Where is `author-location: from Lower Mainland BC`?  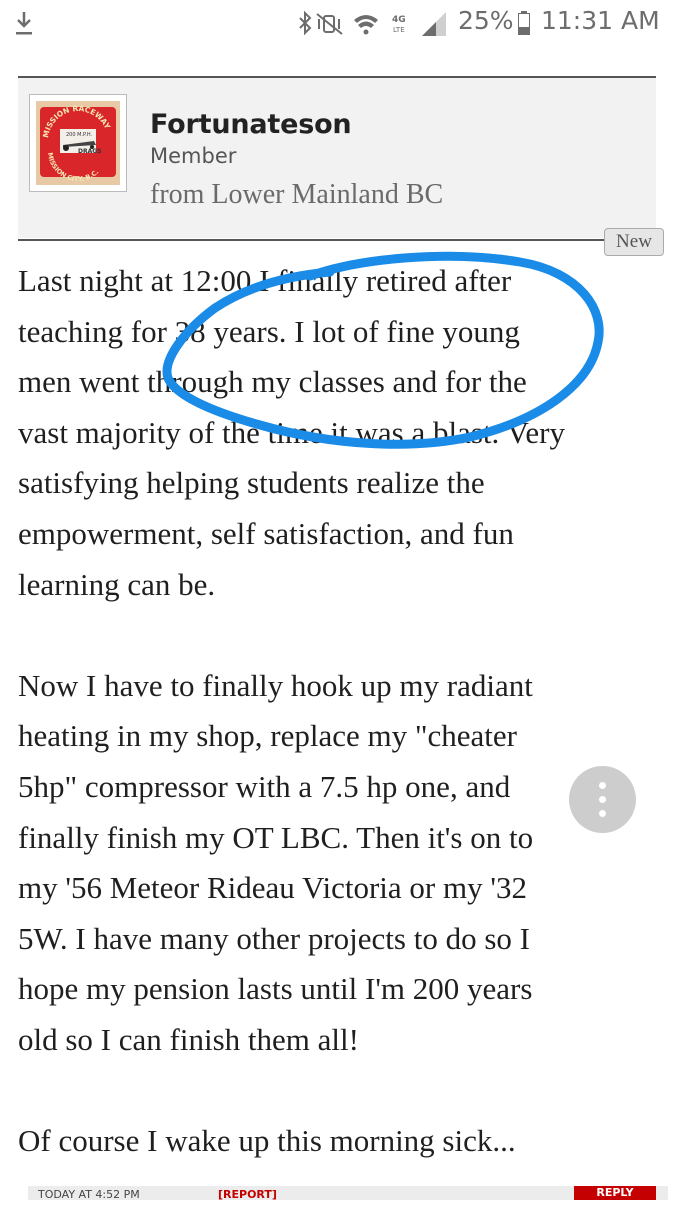
author-location: from Lower Mainland BC is located at coordinates (297, 194).